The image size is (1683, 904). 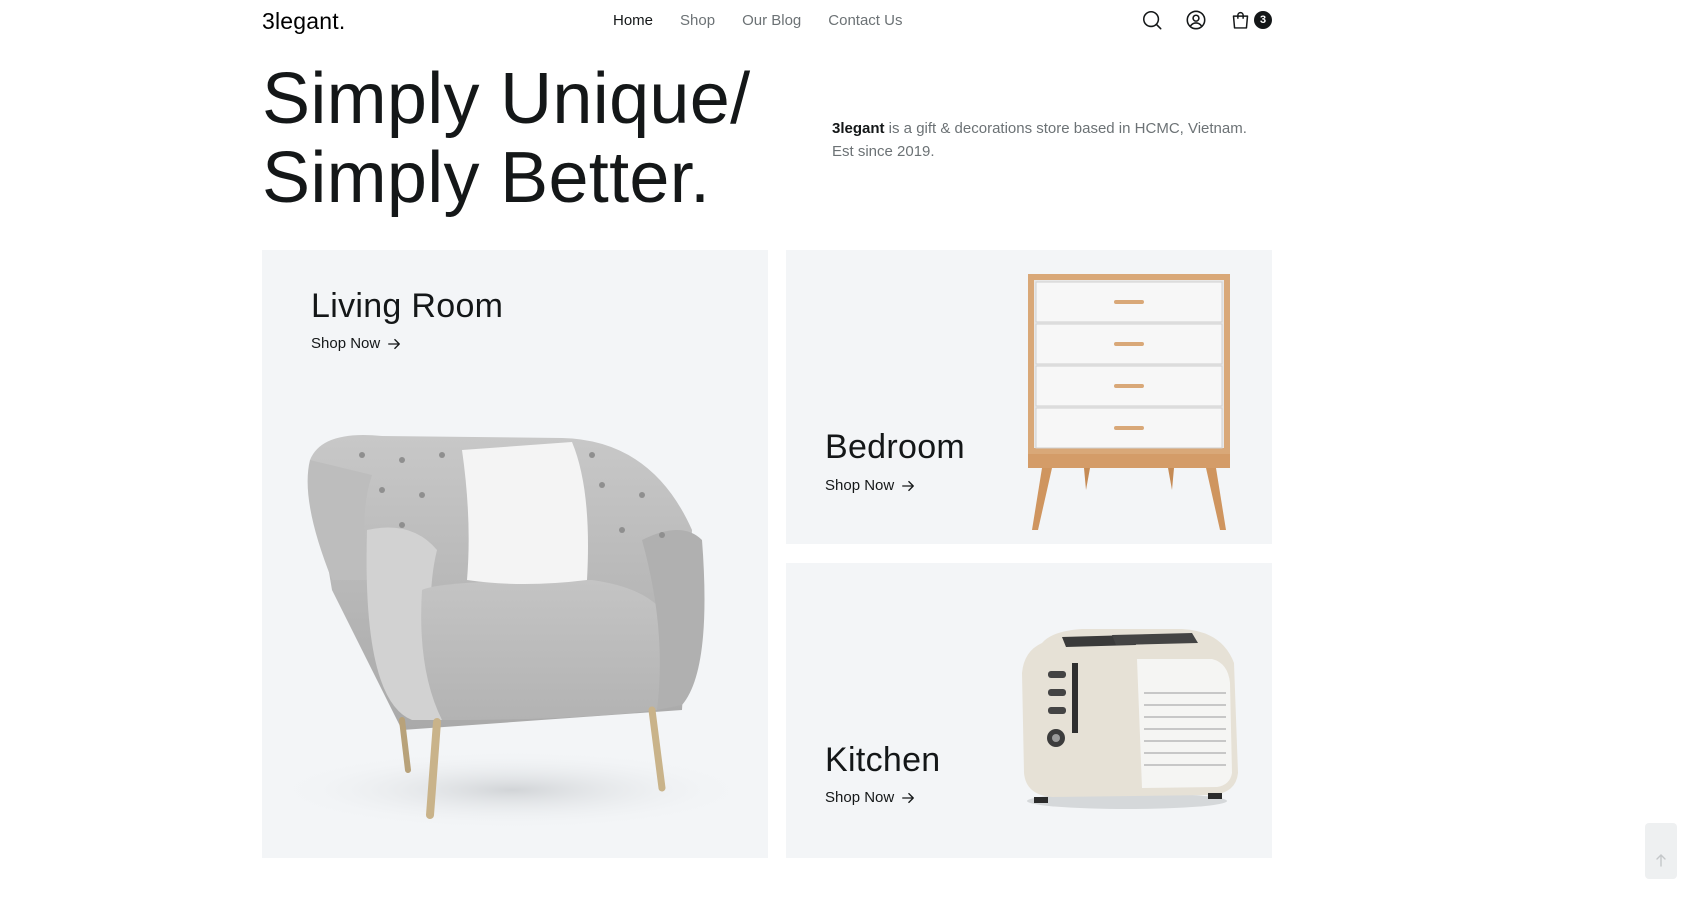 What do you see at coordinates (1129, 402) in the screenshot?
I see `dresser-image` at bounding box center [1129, 402].